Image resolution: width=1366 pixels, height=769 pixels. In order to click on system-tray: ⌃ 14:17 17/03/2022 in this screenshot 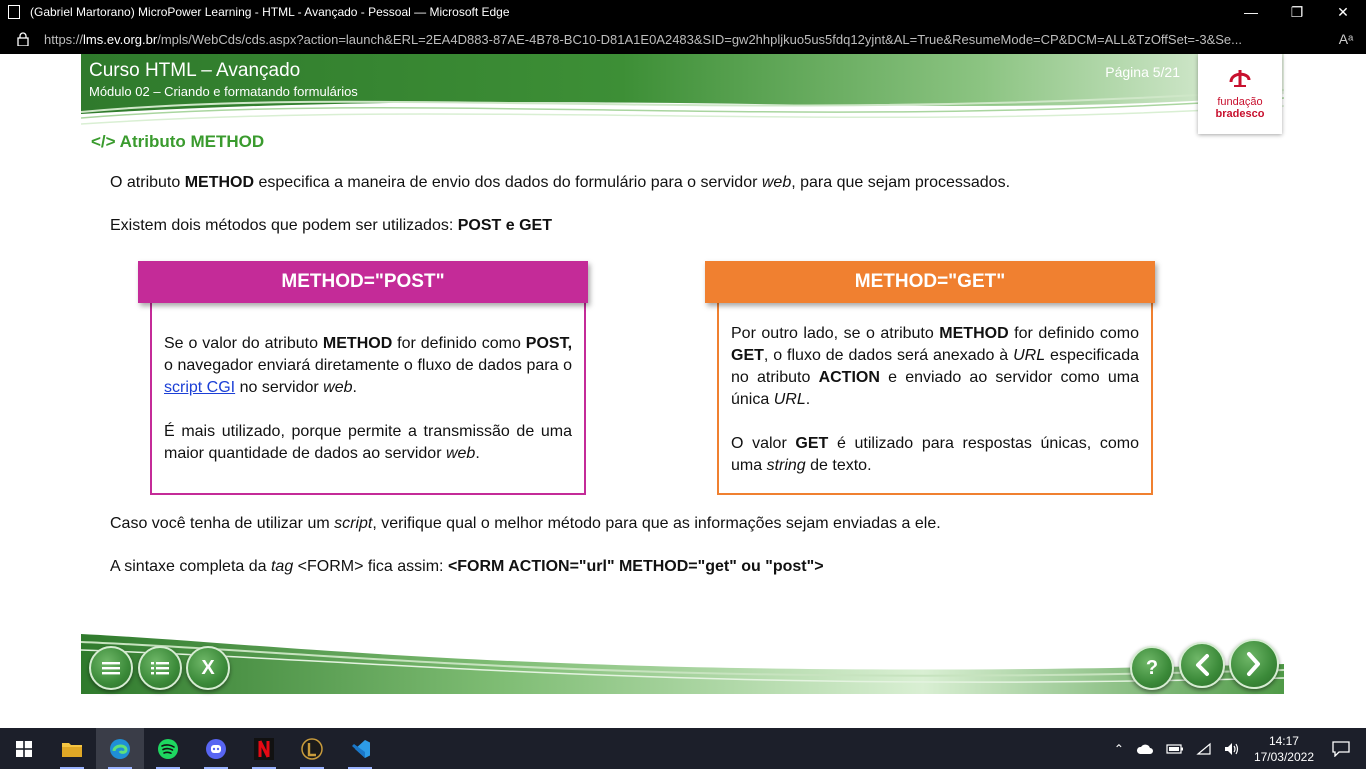, I will do `click(1237, 748)`.